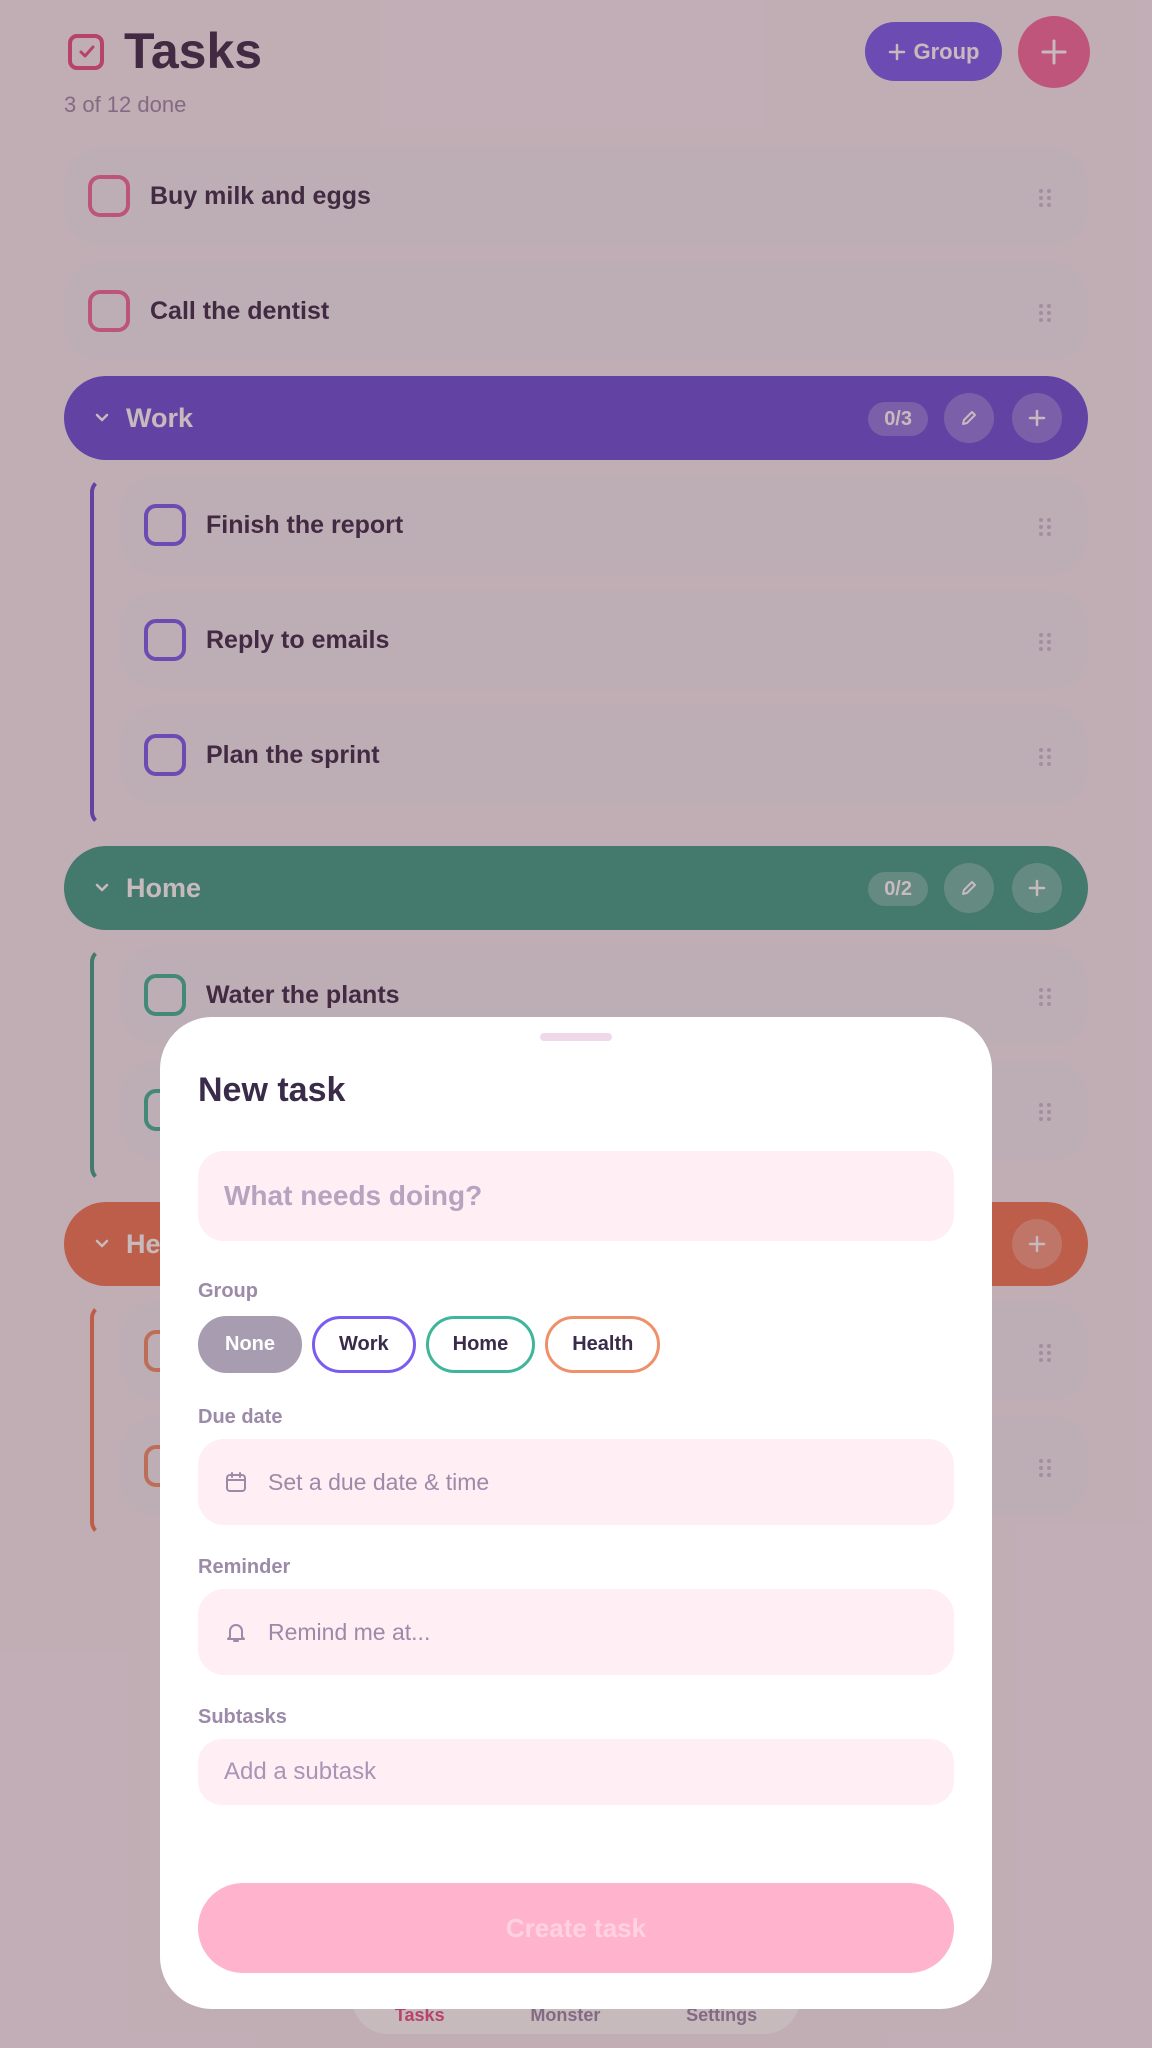 Image resolution: width=1152 pixels, height=2048 pixels. I want to click on calendar-icon, so click(236, 1482).